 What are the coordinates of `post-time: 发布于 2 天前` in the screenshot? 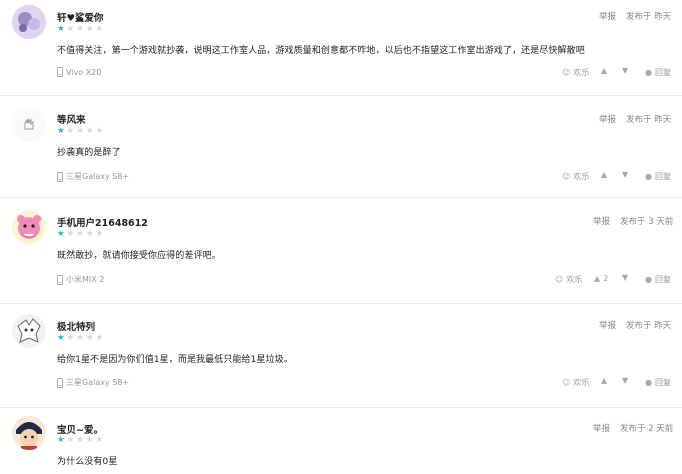 It's located at (647, 429).